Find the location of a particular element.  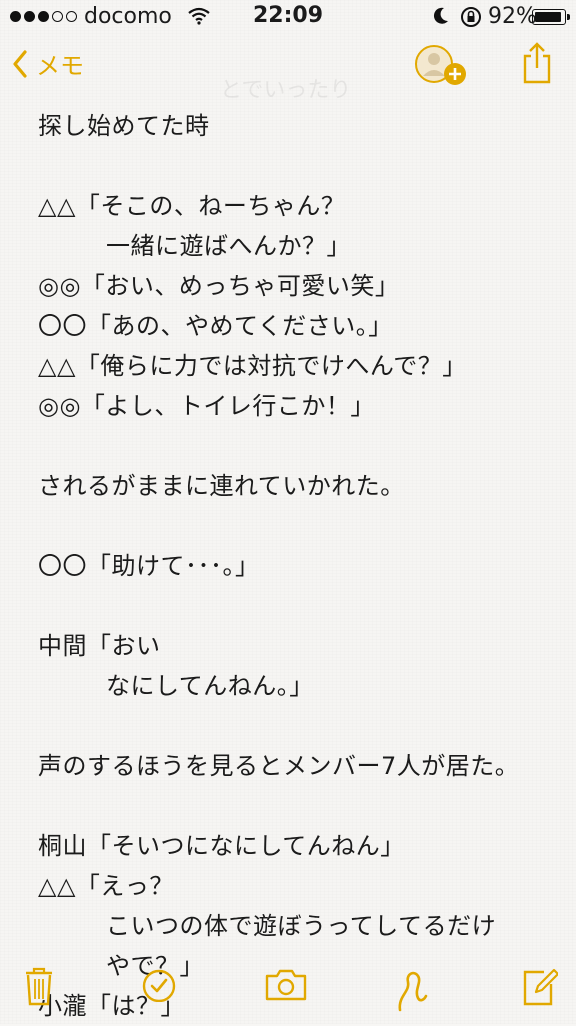

delete-button is located at coordinates (39, 988).